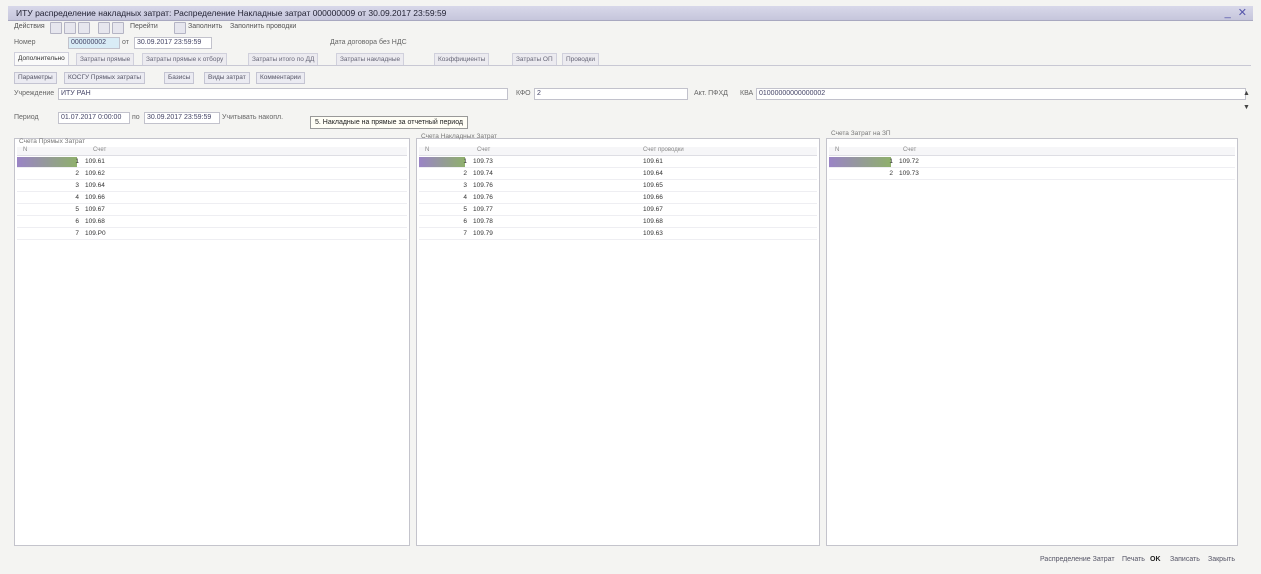 Image resolution: width=1261 pixels, height=574 pixels. What do you see at coordinates (118, 28) in the screenshot?
I see `down-icon` at bounding box center [118, 28].